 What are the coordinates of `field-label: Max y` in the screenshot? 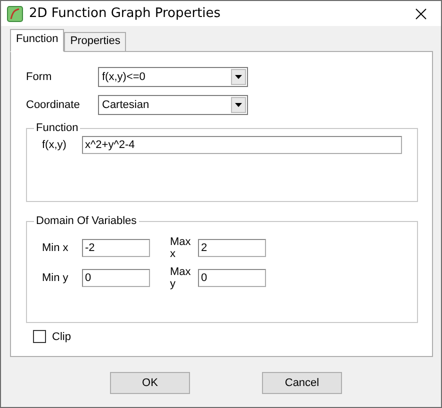 It's located at (180, 278).